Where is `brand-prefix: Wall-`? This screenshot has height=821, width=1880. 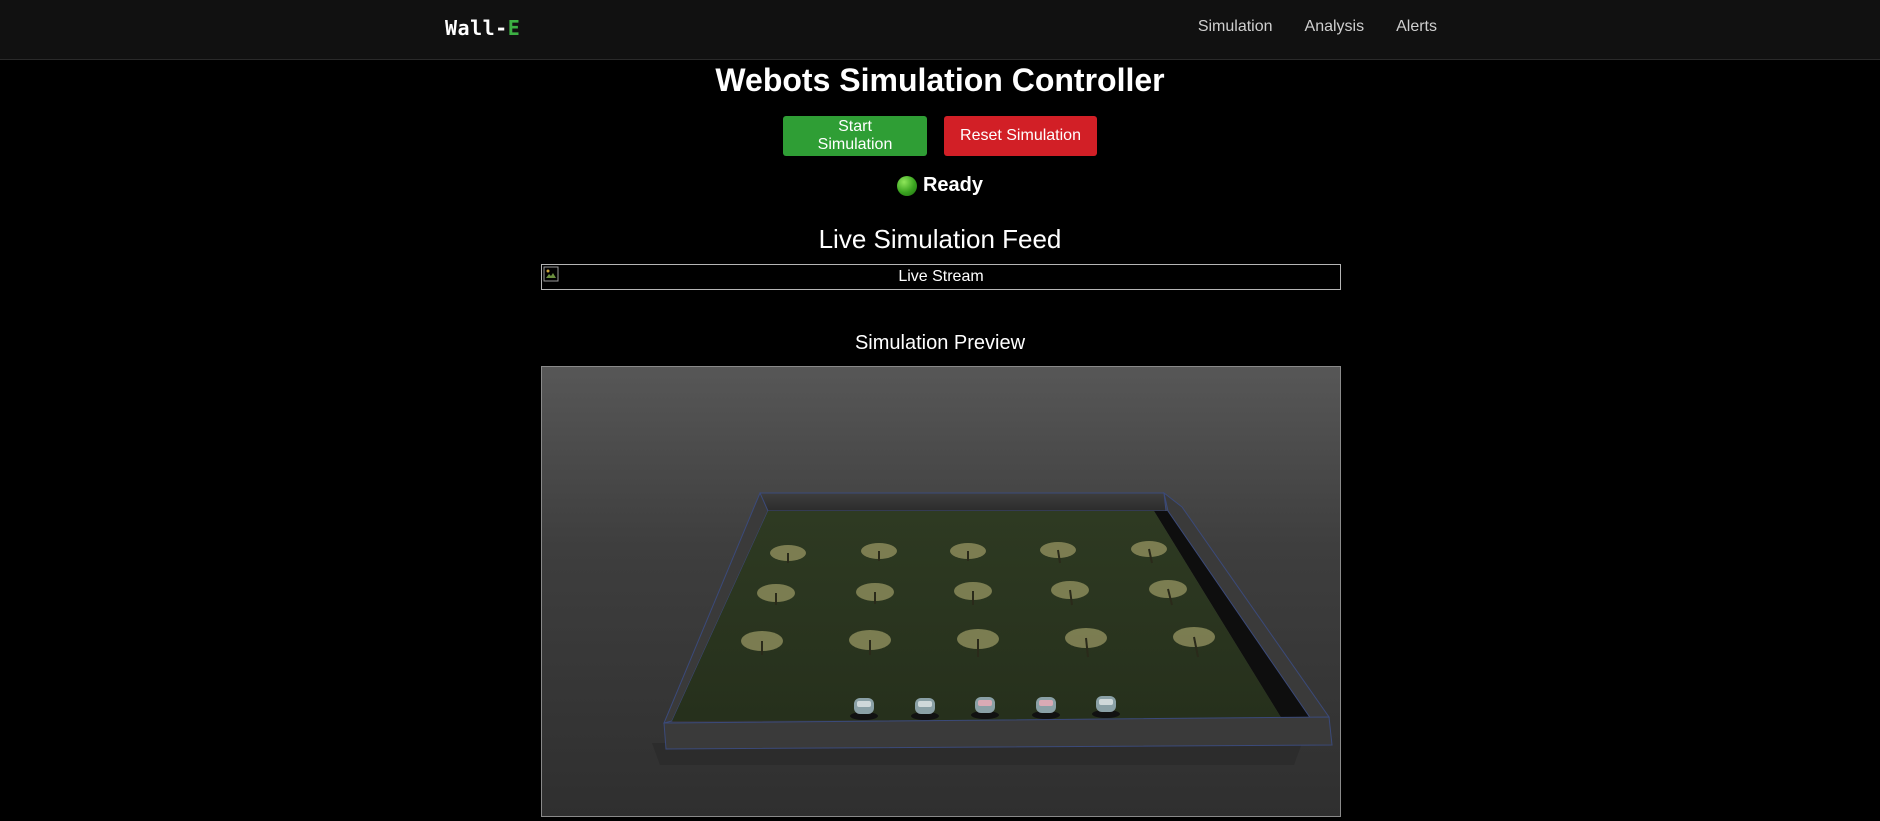 brand-prefix: Wall- is located at coordinates (476, 28).